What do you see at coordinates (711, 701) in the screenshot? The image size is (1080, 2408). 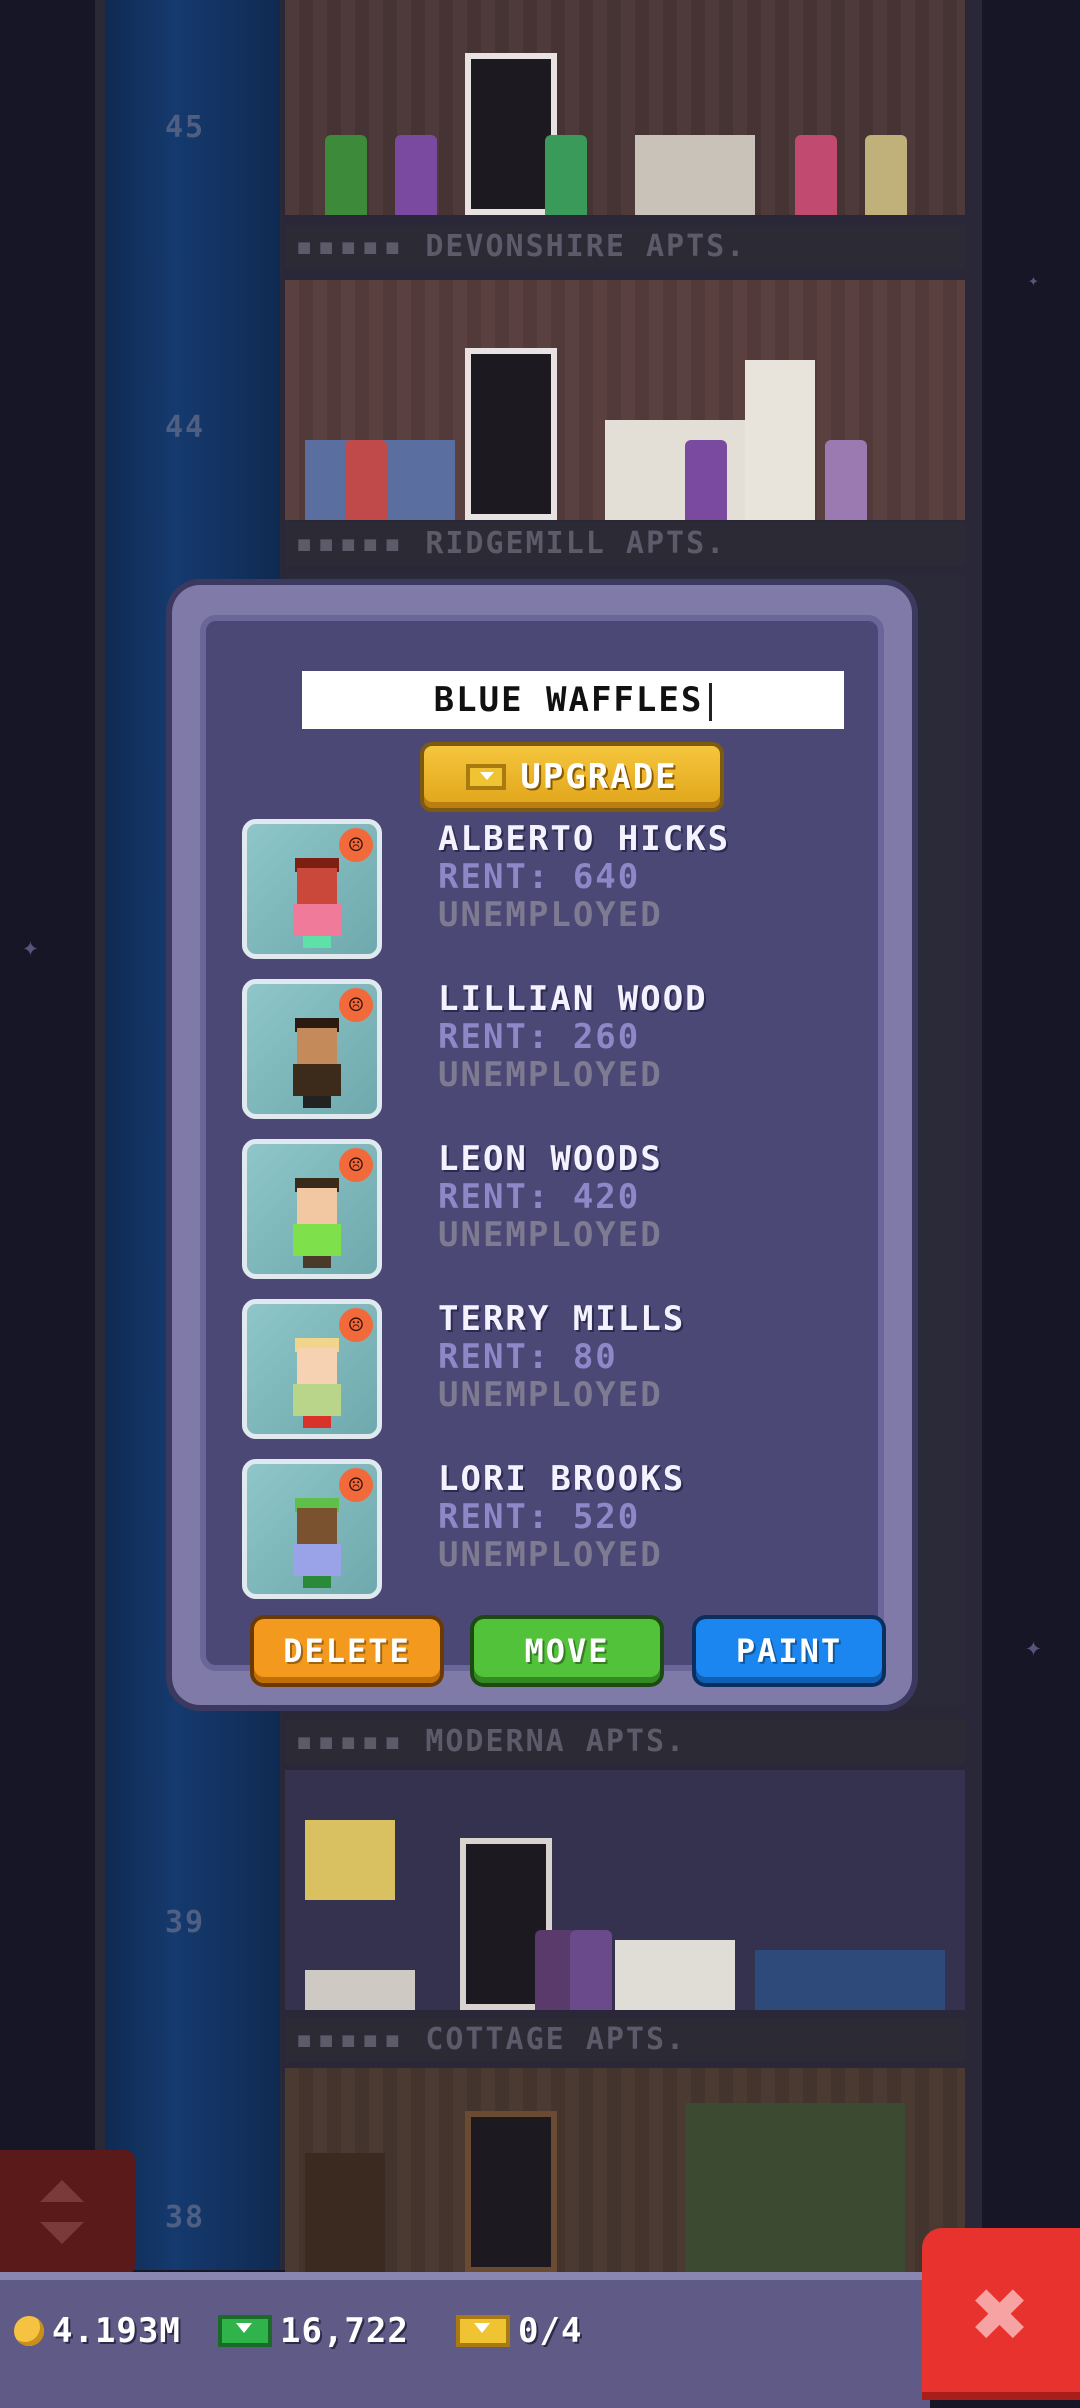 I see `text-caret` at bounding box center [711, 701].